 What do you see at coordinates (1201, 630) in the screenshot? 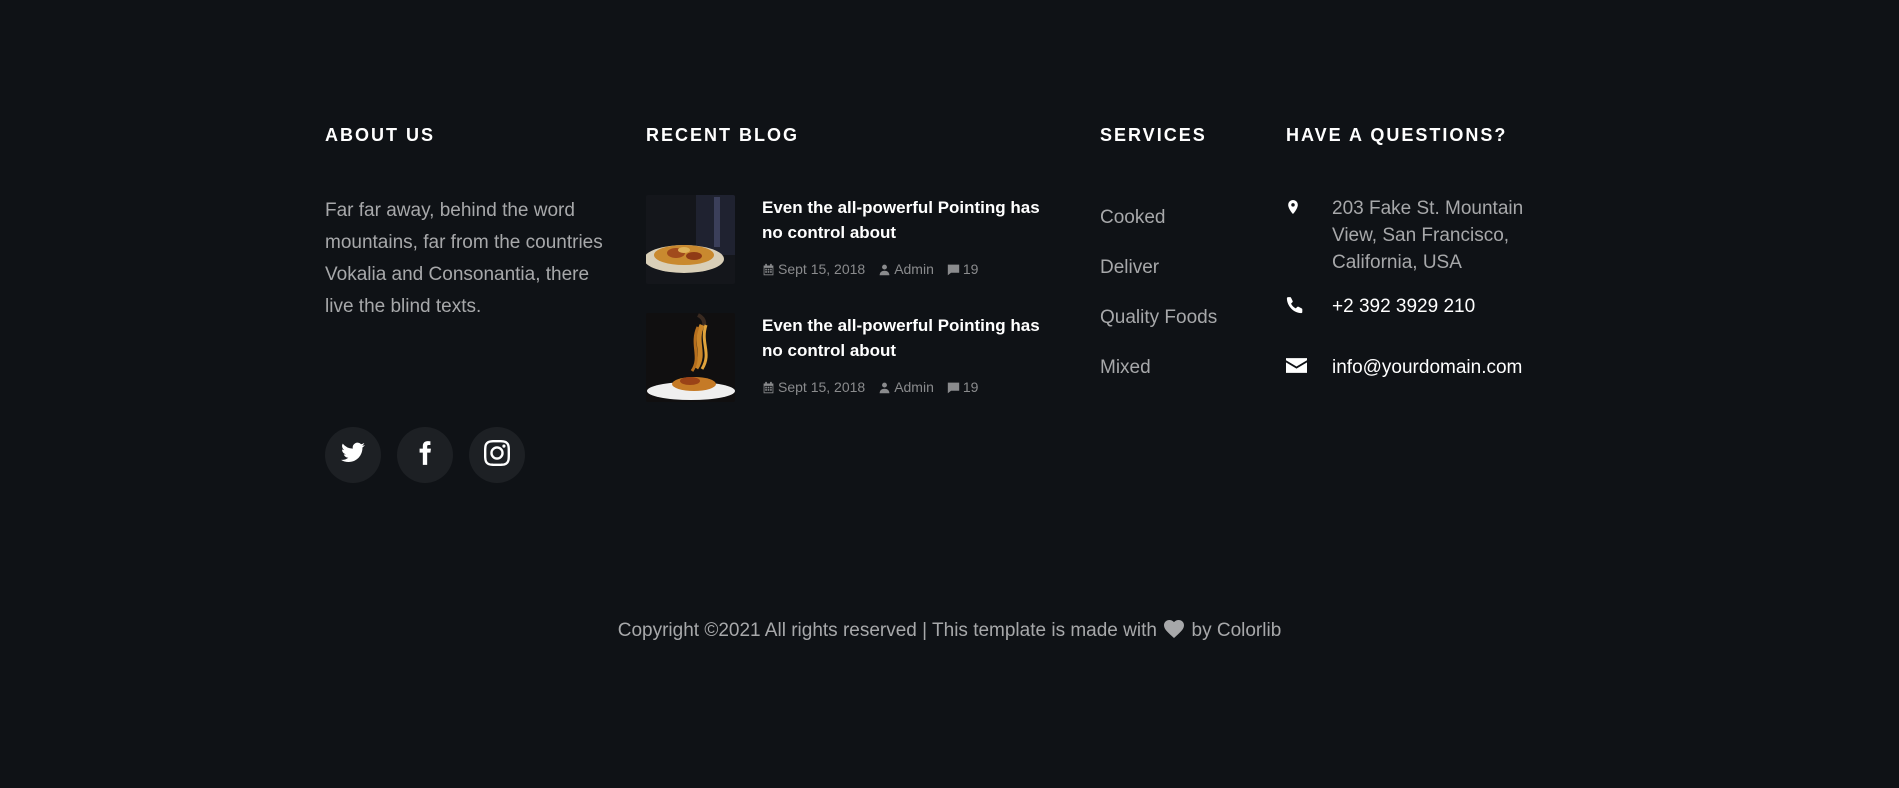
I see `copyright-by: by` at bounding box center [1201, 630].